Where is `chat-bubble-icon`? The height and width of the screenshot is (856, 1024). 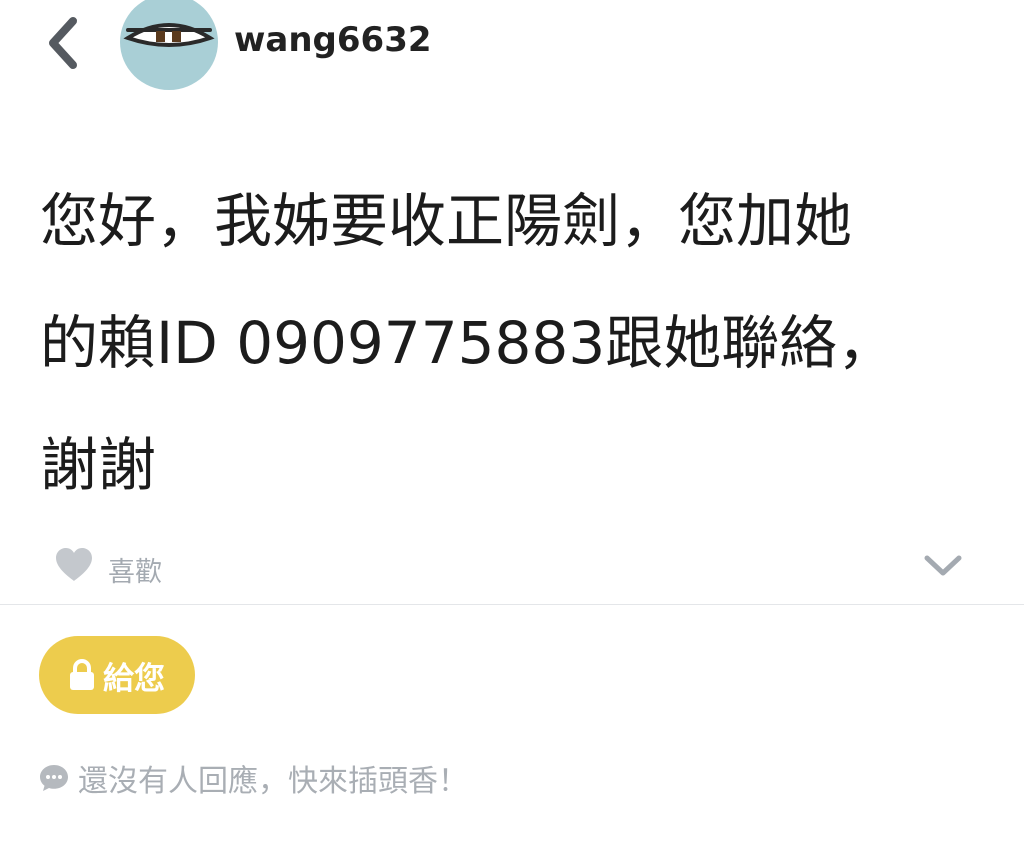
chat-bubble-icon is located at coordinates (54, 778).